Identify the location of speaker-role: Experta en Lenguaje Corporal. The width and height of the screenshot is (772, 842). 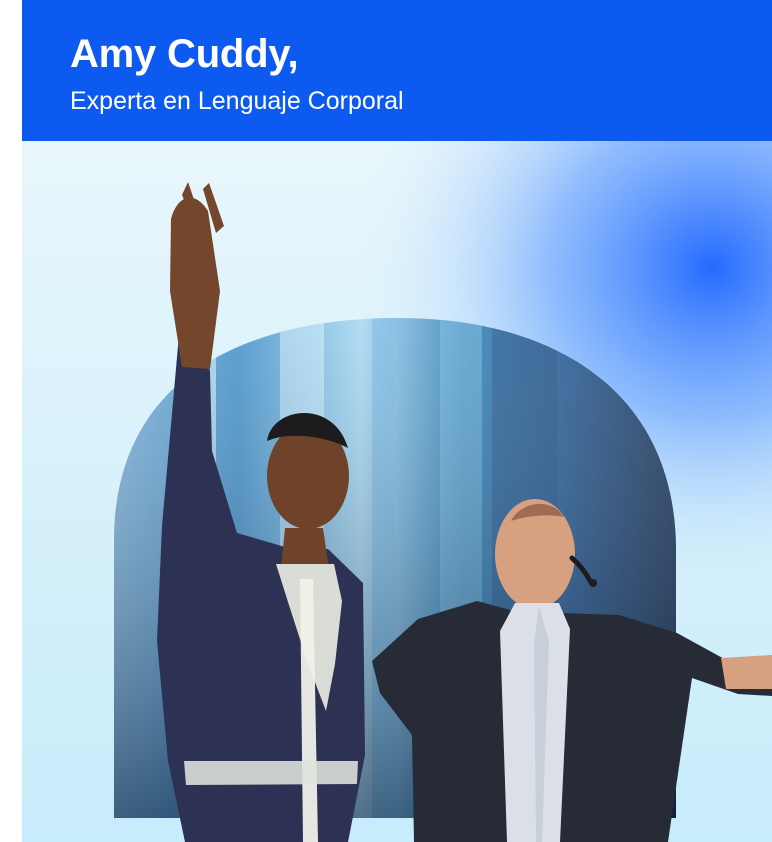
(237, 101).